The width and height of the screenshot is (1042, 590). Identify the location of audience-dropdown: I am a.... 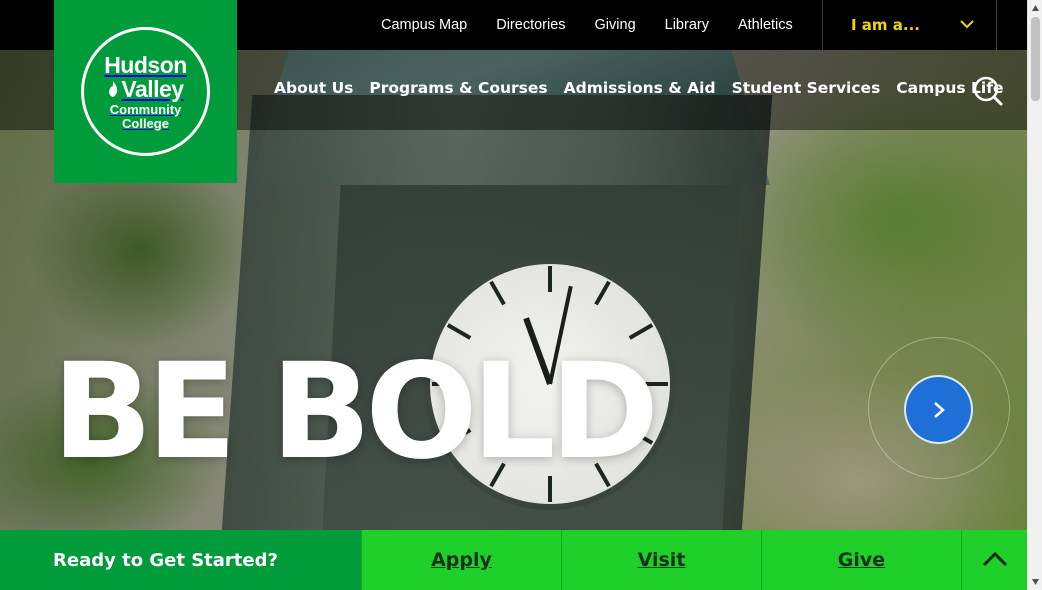
(909, 25).